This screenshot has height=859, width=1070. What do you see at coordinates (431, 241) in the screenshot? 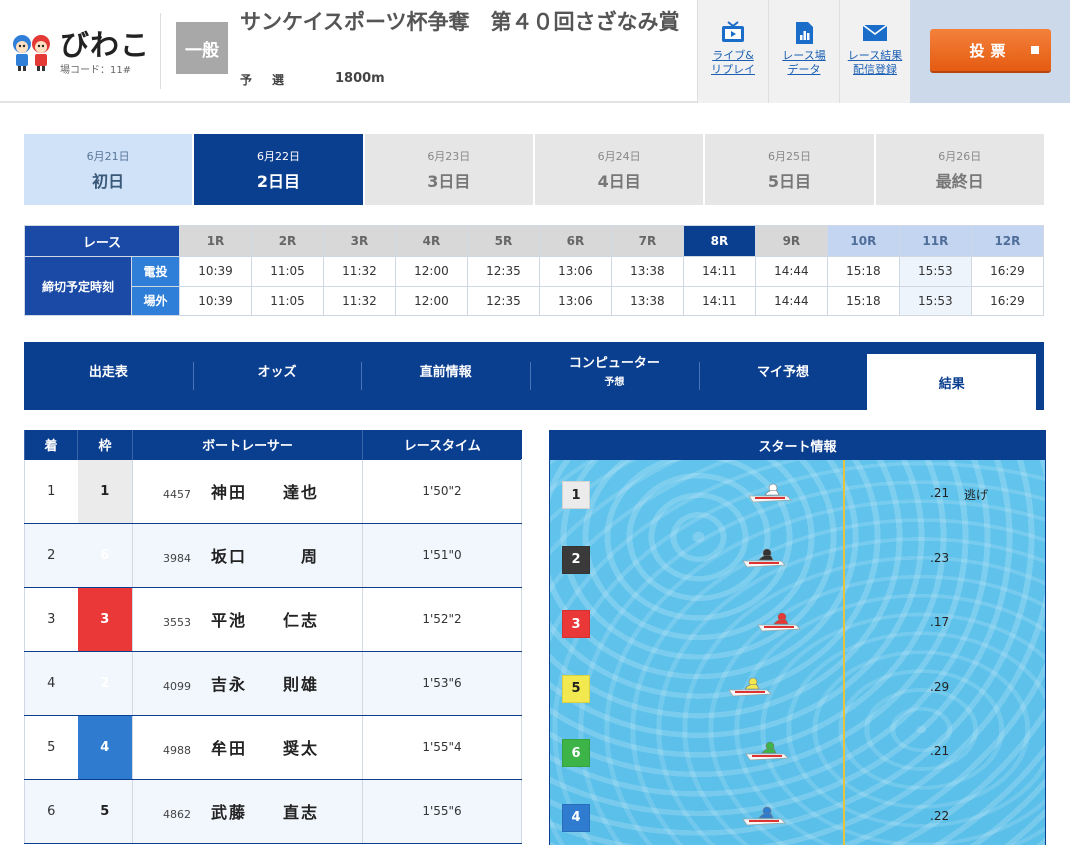
I see `race-tab-4: 4R` at bounding box center [431, 241].